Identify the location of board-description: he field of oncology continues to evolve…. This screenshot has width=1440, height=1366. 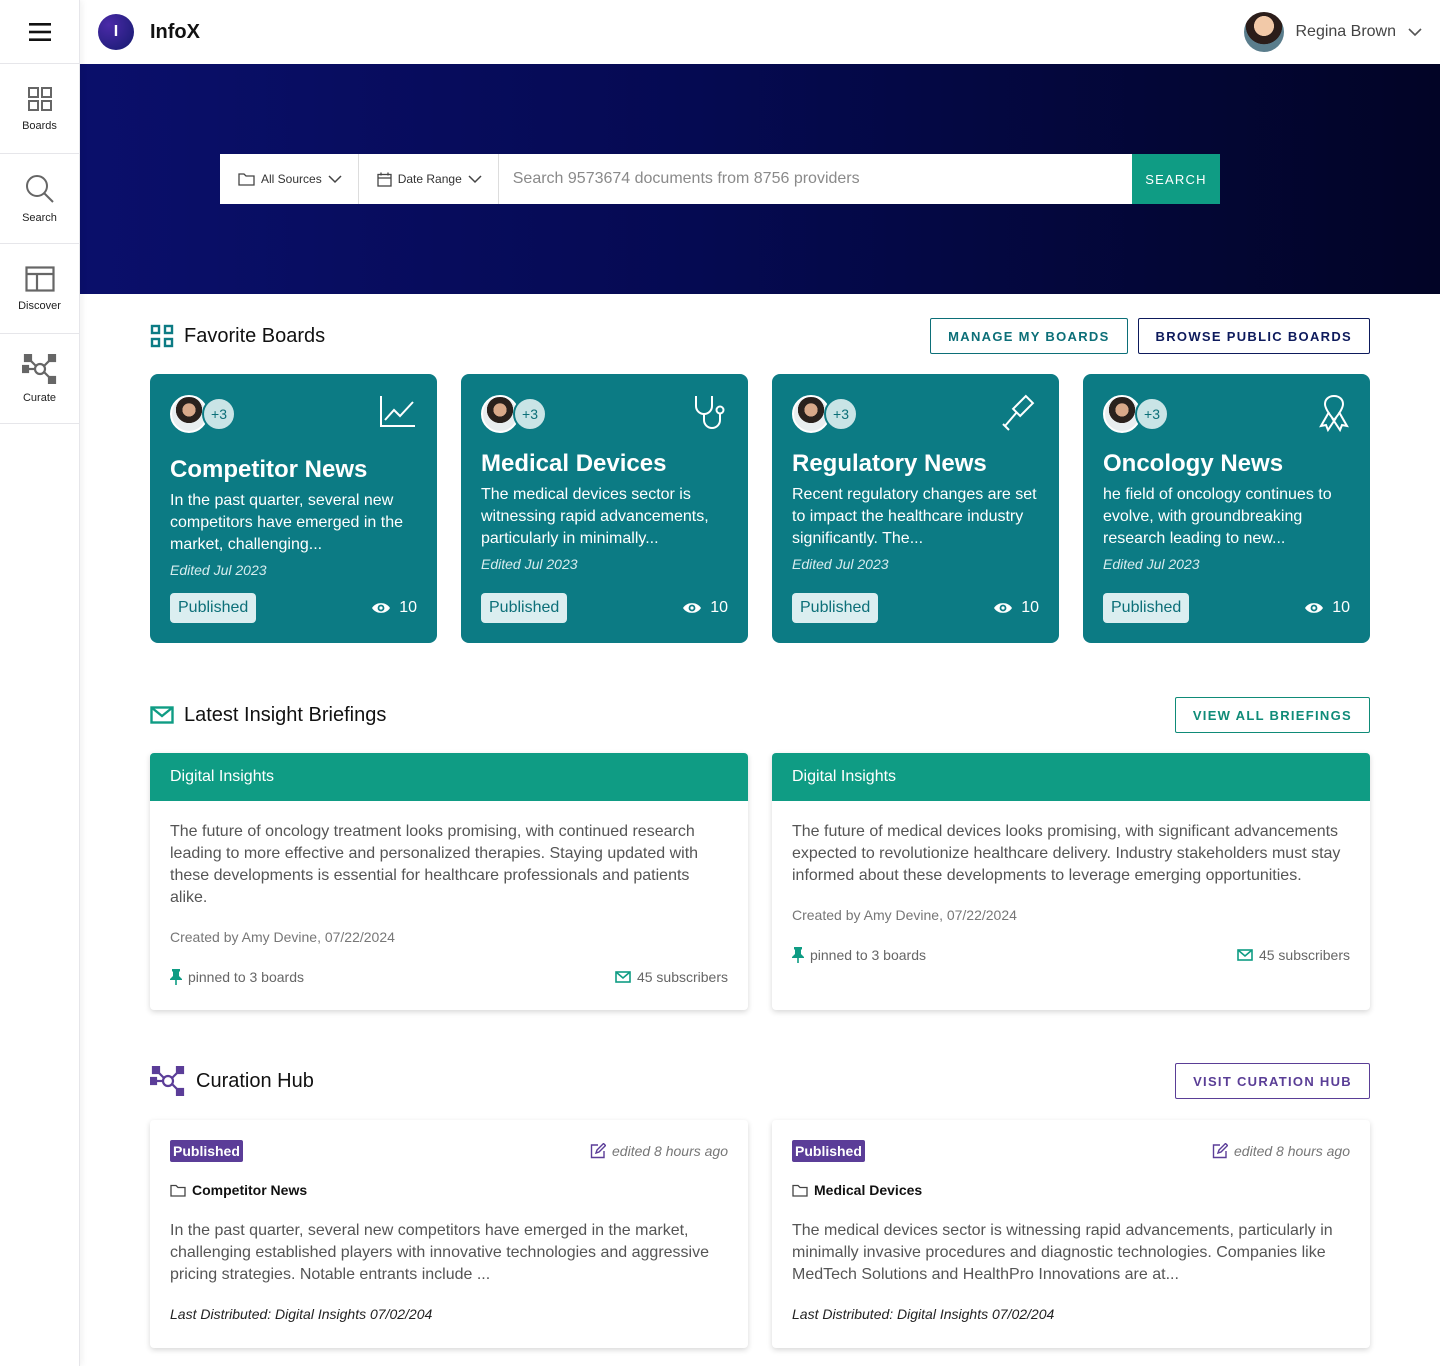
(1217, 516).